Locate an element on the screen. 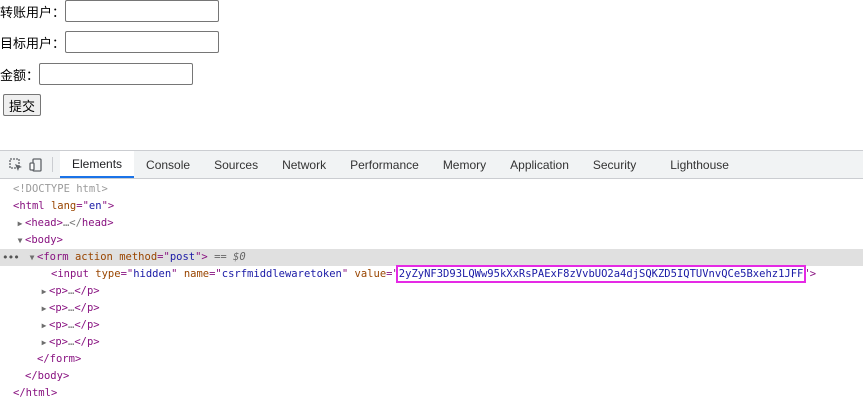  tab-console: Console is located at coordinates (168, 164).